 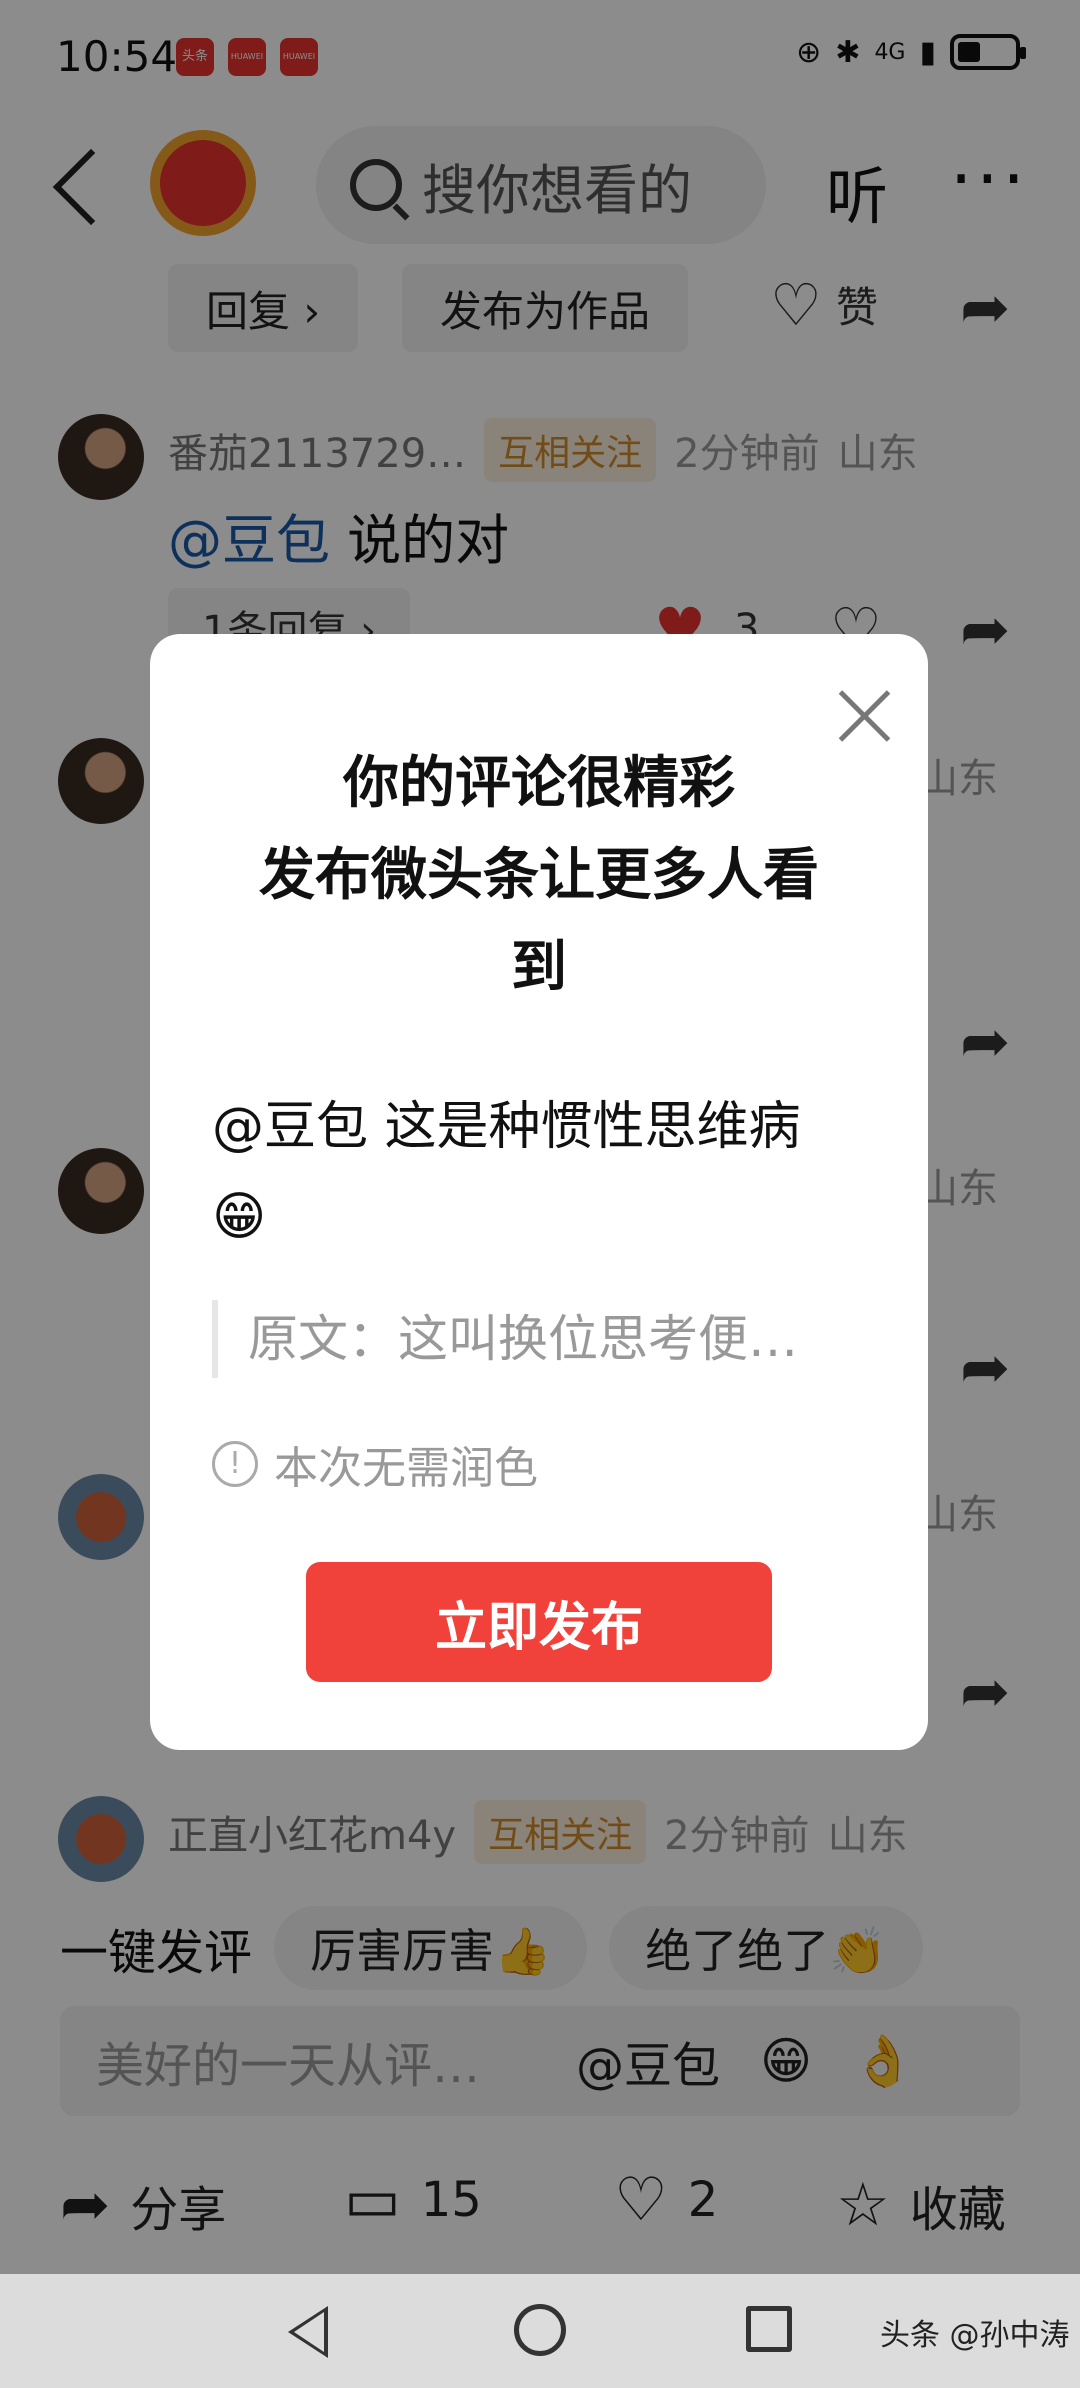 I want to click on watermark: 头条 @孙中涛, so click(x=975, y=2335).